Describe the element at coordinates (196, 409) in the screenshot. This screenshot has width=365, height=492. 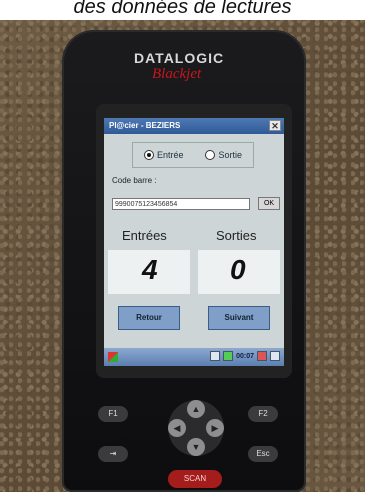
I see `up-arrow-icon: ▲` at that location.